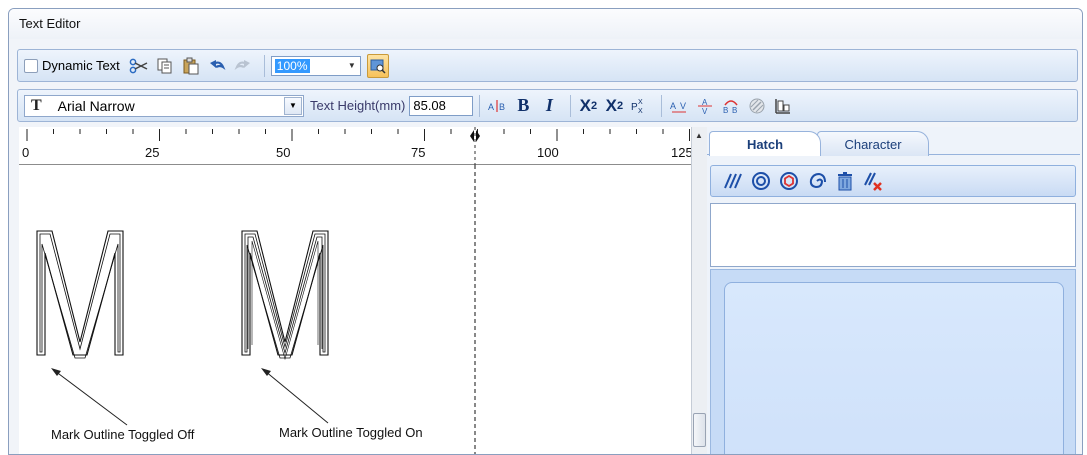  I want to click on hatch-settings-group, so click(894, 368).